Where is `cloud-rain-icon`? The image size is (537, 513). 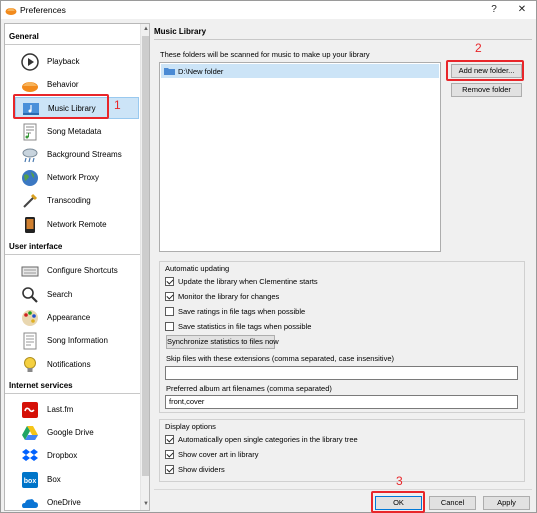 cloud-rain-icon is located at coordinates (30, 155).